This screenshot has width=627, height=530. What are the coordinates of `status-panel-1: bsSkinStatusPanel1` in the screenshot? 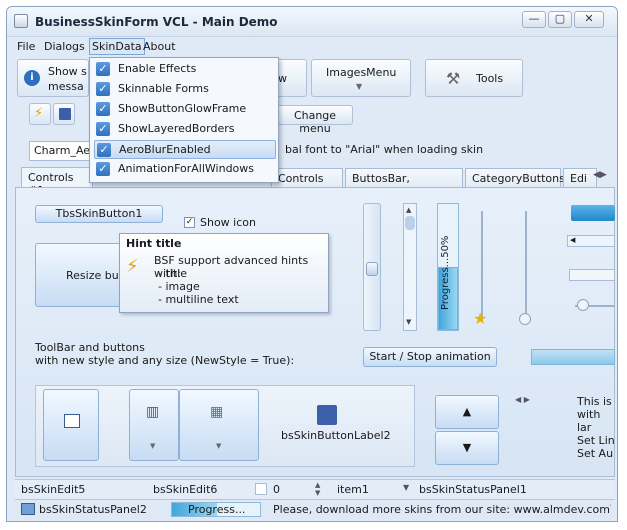 It's located at (473, 489).